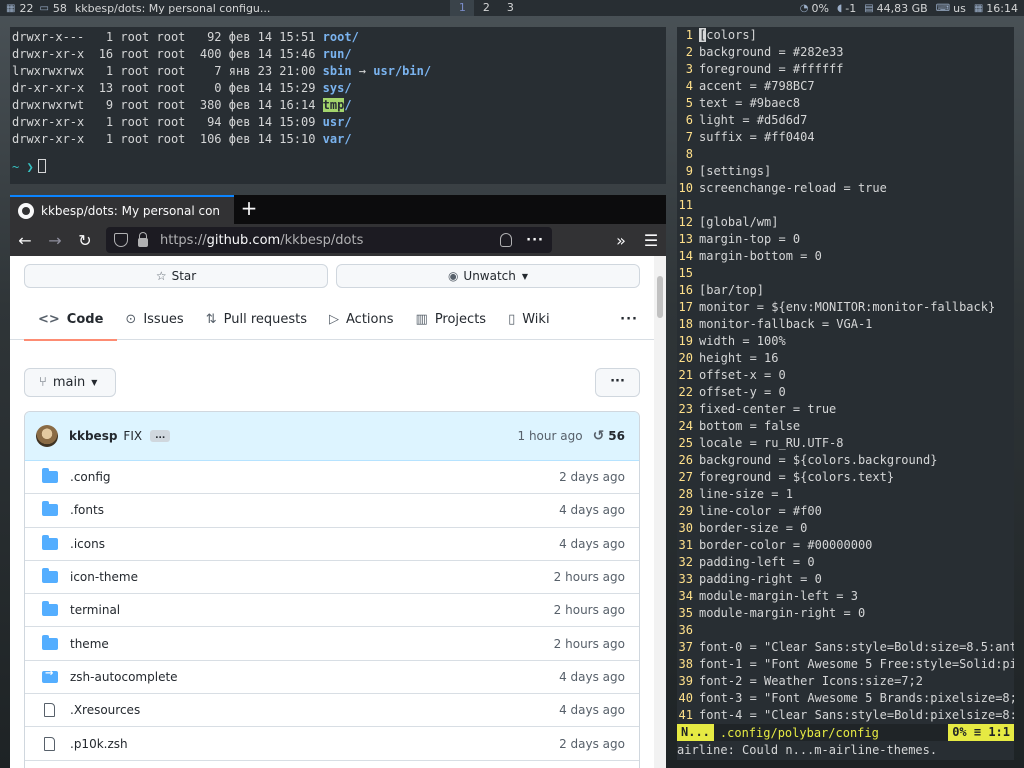 The height and width of the screenshot is (768, 1024). Describe the element at coordinates (312, 644) in the screenshot. I see `file-name-link: theme` at that location.